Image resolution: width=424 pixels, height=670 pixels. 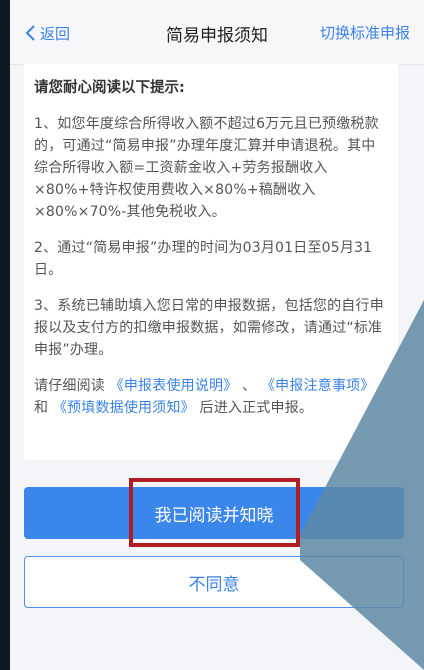 I want to click on notice-paragraph-2: 2、通过“简易申报”办理的时间为03月01日至05月31日。, so click(x=203, y=259).